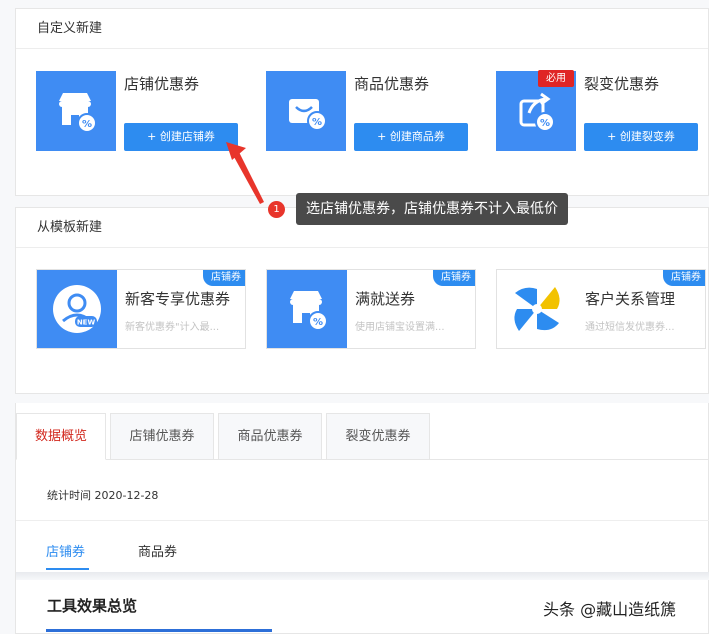  Describe the element at coordinates (86, 323) in the screenshot. I see `svg-text: NEW` at that location.